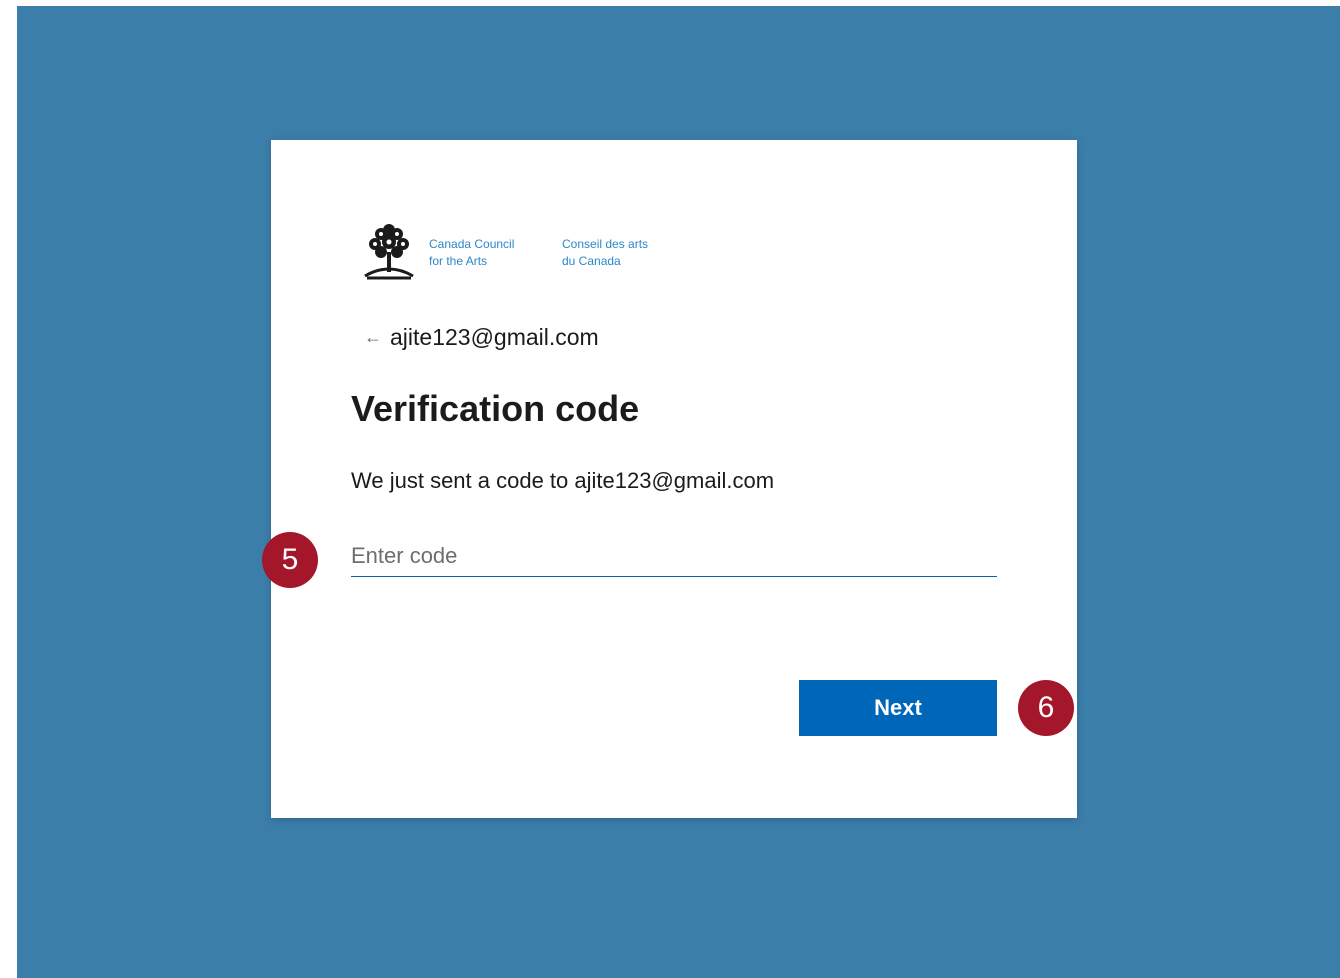 Image resolution: width=1340 pixels, height=978 pixels. What do you see at coordinates (674, 556) in the screenshot?
I see `verification-code-input` at bounding box center [674, 556].